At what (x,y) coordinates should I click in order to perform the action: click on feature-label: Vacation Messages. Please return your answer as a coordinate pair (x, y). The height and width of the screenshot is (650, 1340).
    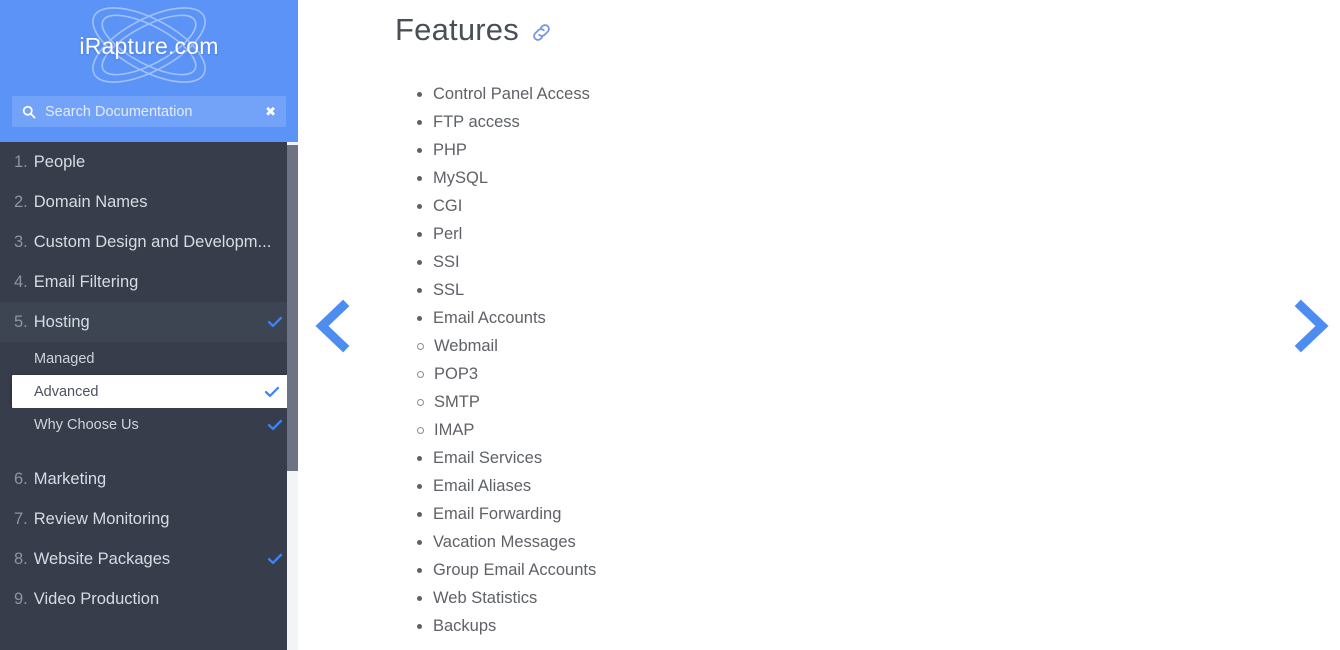
    Looking at the image, I should click on (504, 542).